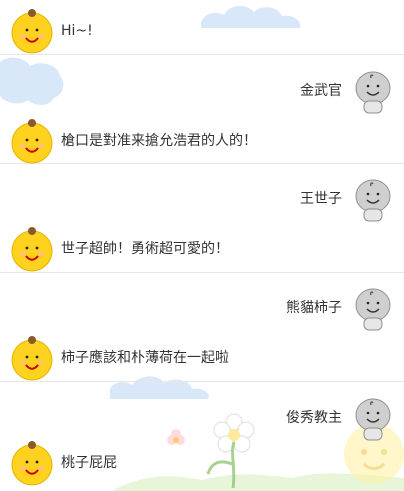 This screenshot has height=491, width=404. I want to click on sender-name: 熊貓柿子, so click(314, 308).